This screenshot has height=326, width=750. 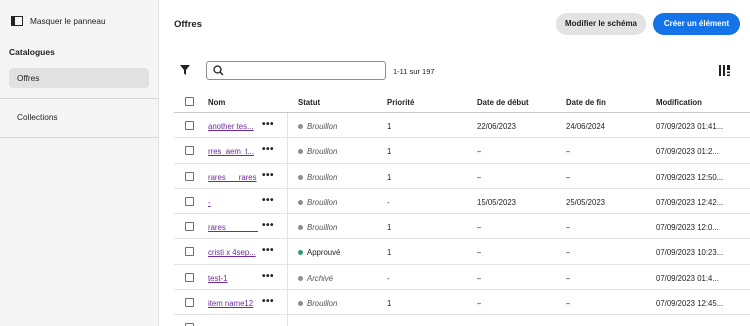 I want to click on start-date-value: 15/05/2023, so click(x=497, y=202).